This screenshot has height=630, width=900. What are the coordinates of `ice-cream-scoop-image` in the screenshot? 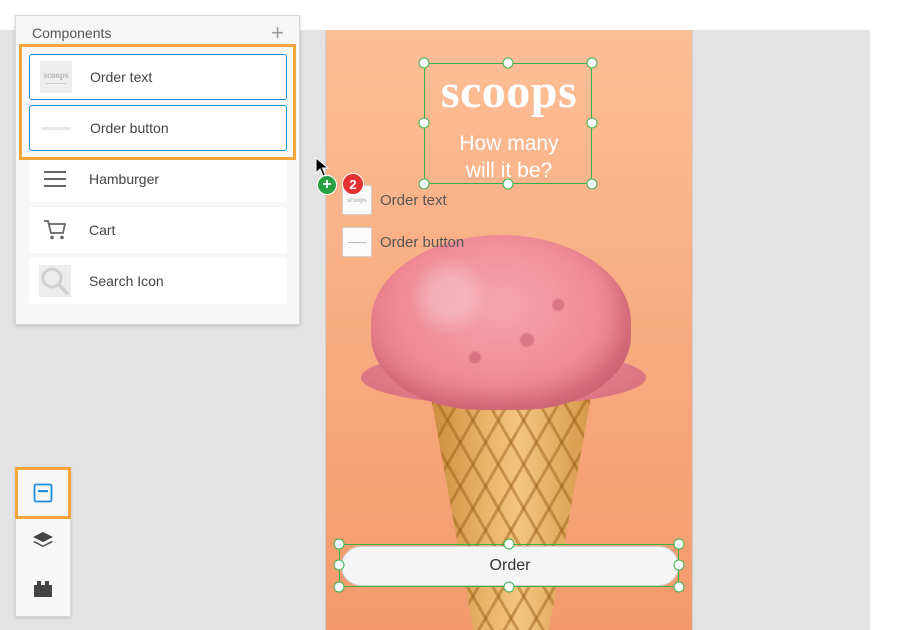 It's located at (501, 322).